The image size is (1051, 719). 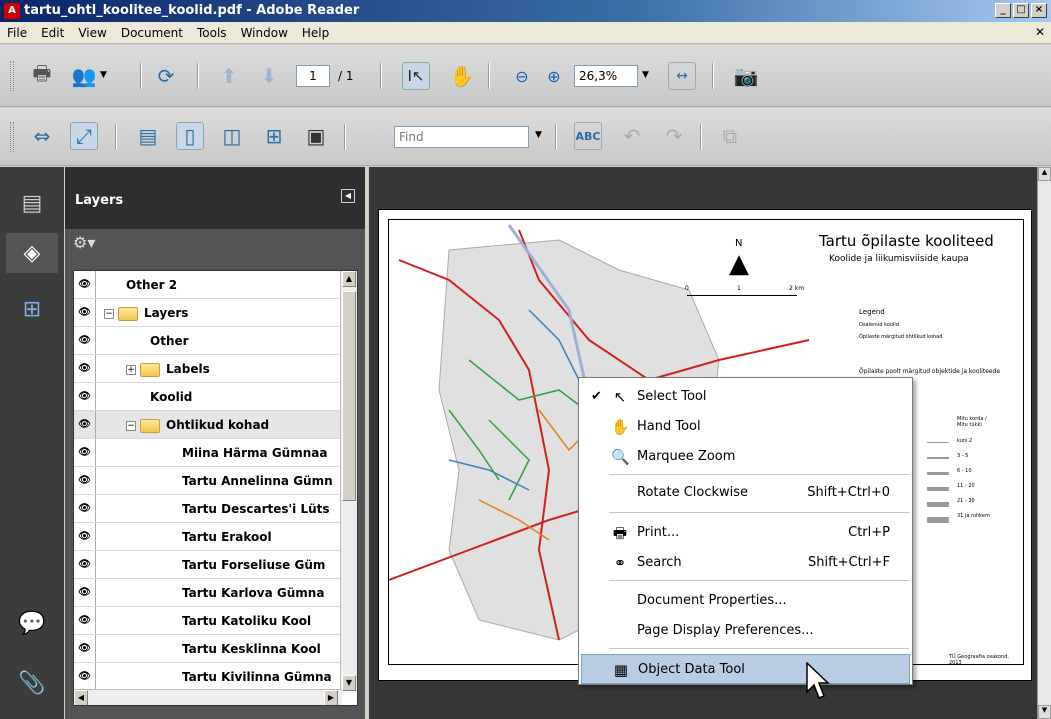 What do you see at coordinates (746, 76) in the screenshot?
I see `snapshot-icon: 📷` at bounding box center [746, 76].